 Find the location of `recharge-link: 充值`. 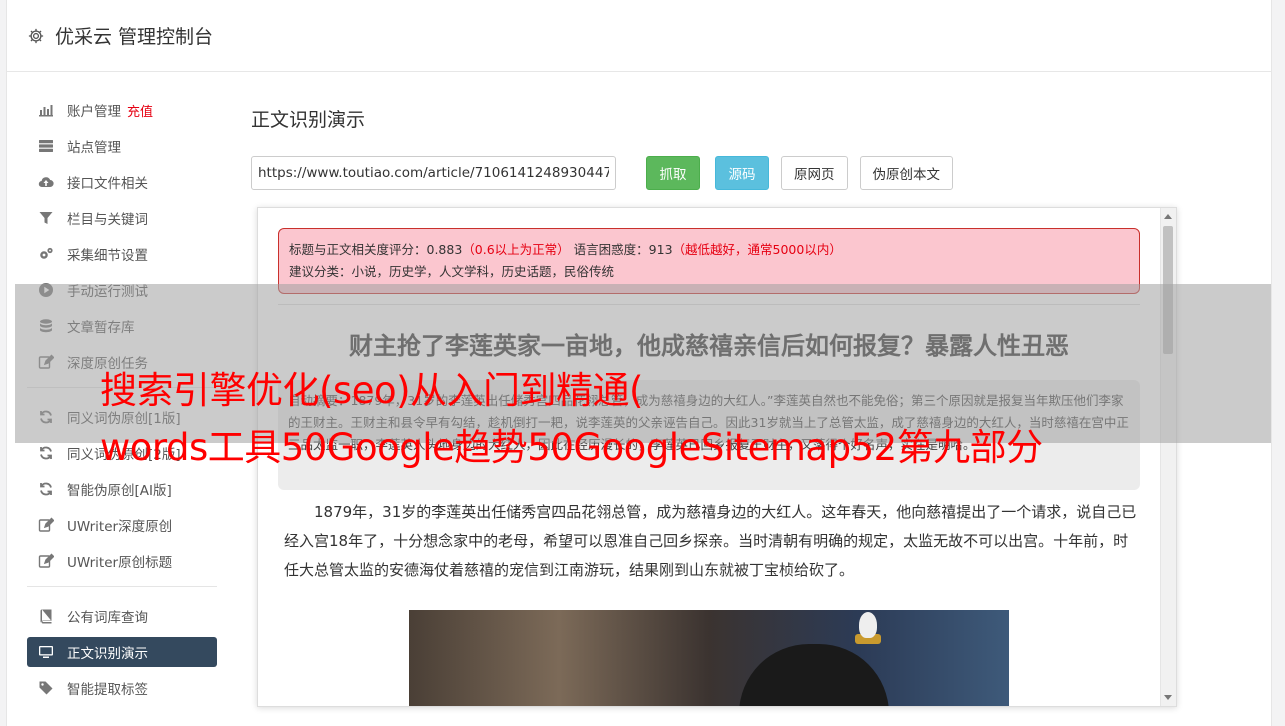

recharge-link: 充值 is located at coordinates (140, 110).